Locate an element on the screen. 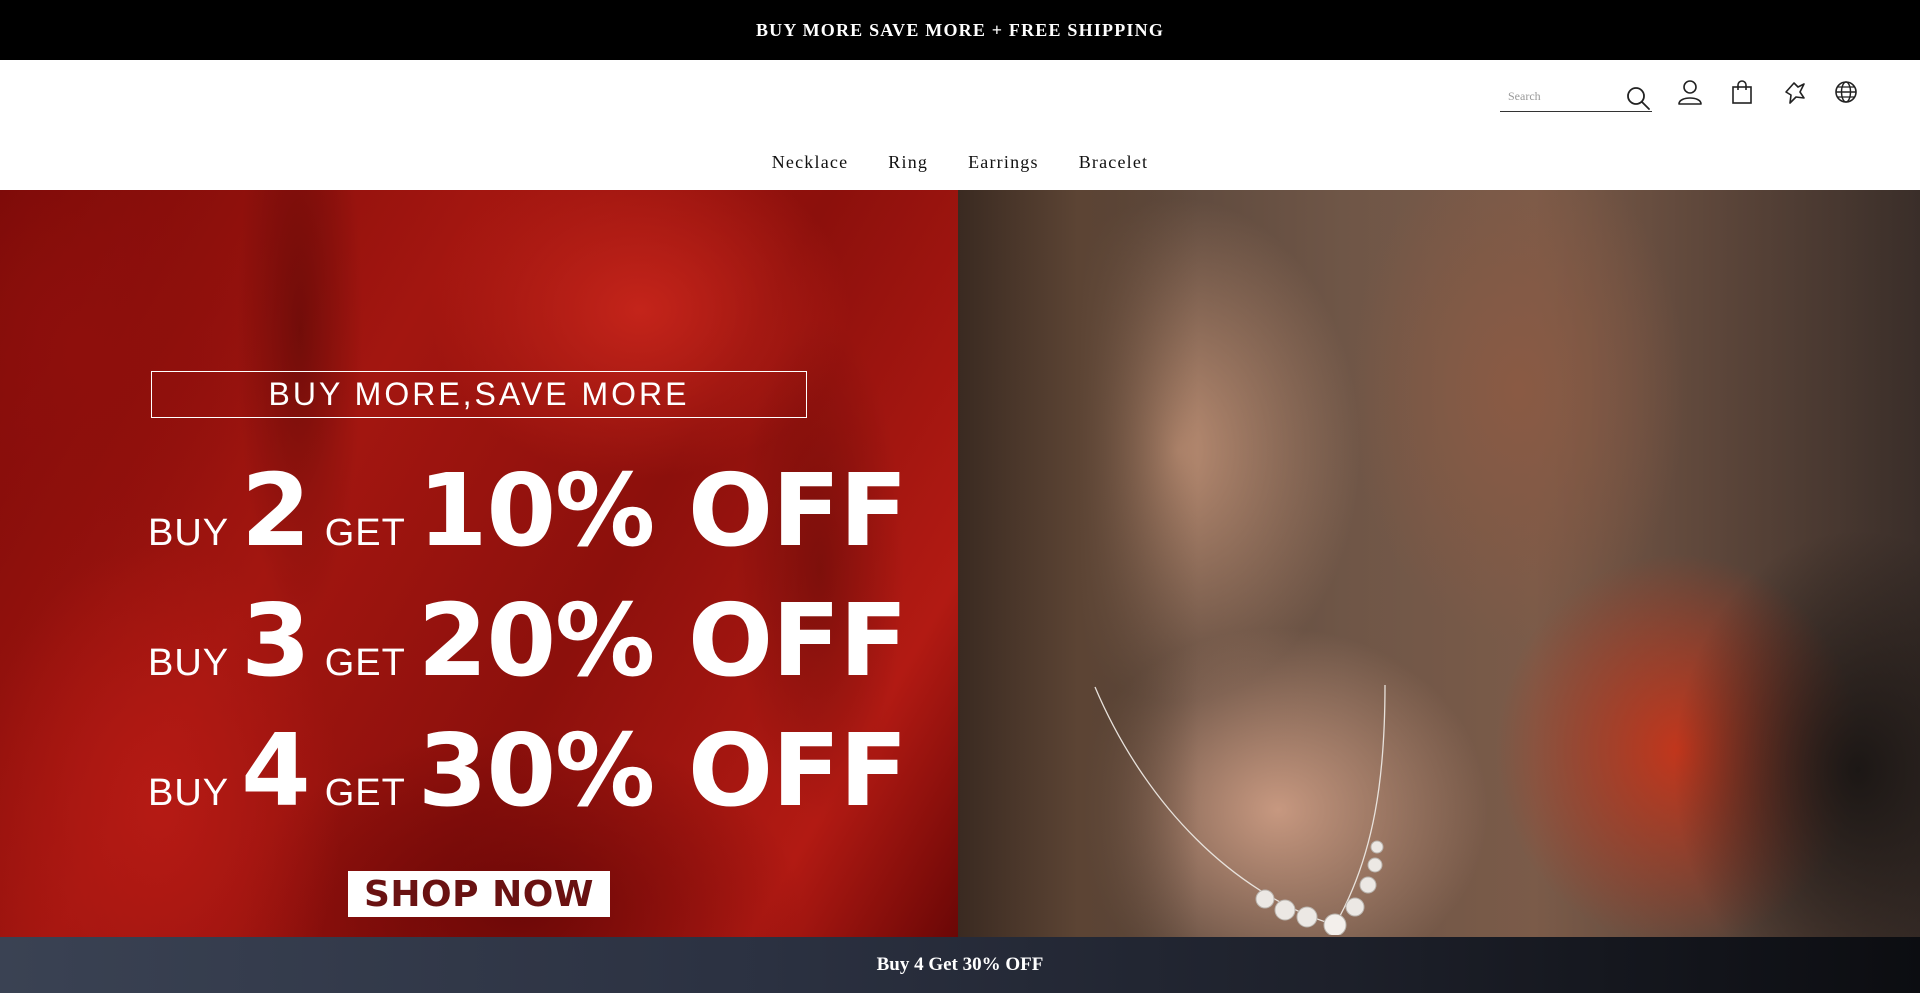 The width and height of the screenshot is (1920, 993). promo-headline: BUY MORE,SAVE MORE is located at coordinates (479, 394).